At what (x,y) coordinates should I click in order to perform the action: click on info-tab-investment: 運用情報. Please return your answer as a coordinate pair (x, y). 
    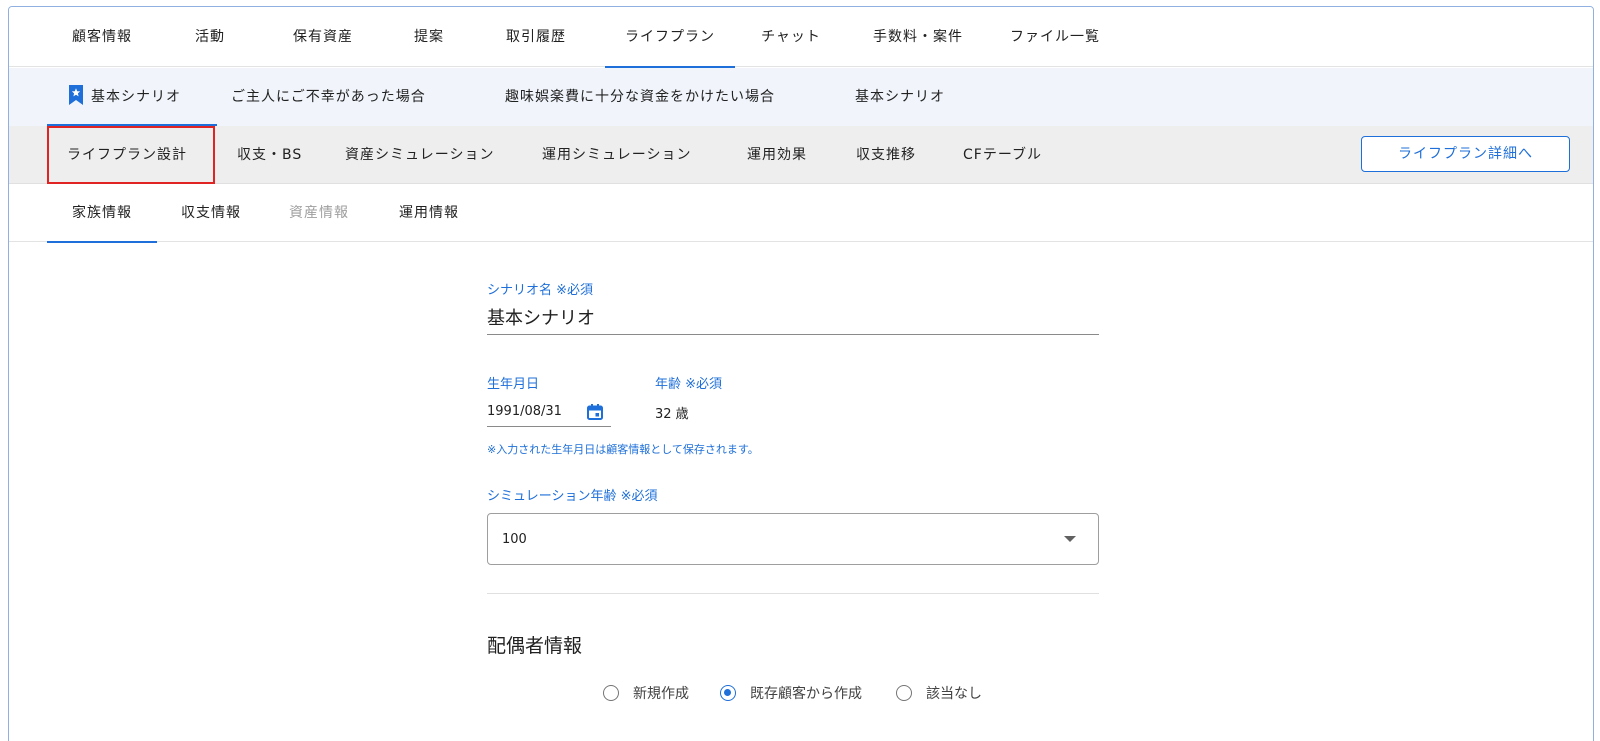
    Looking at the image, I should click on (429, 213).